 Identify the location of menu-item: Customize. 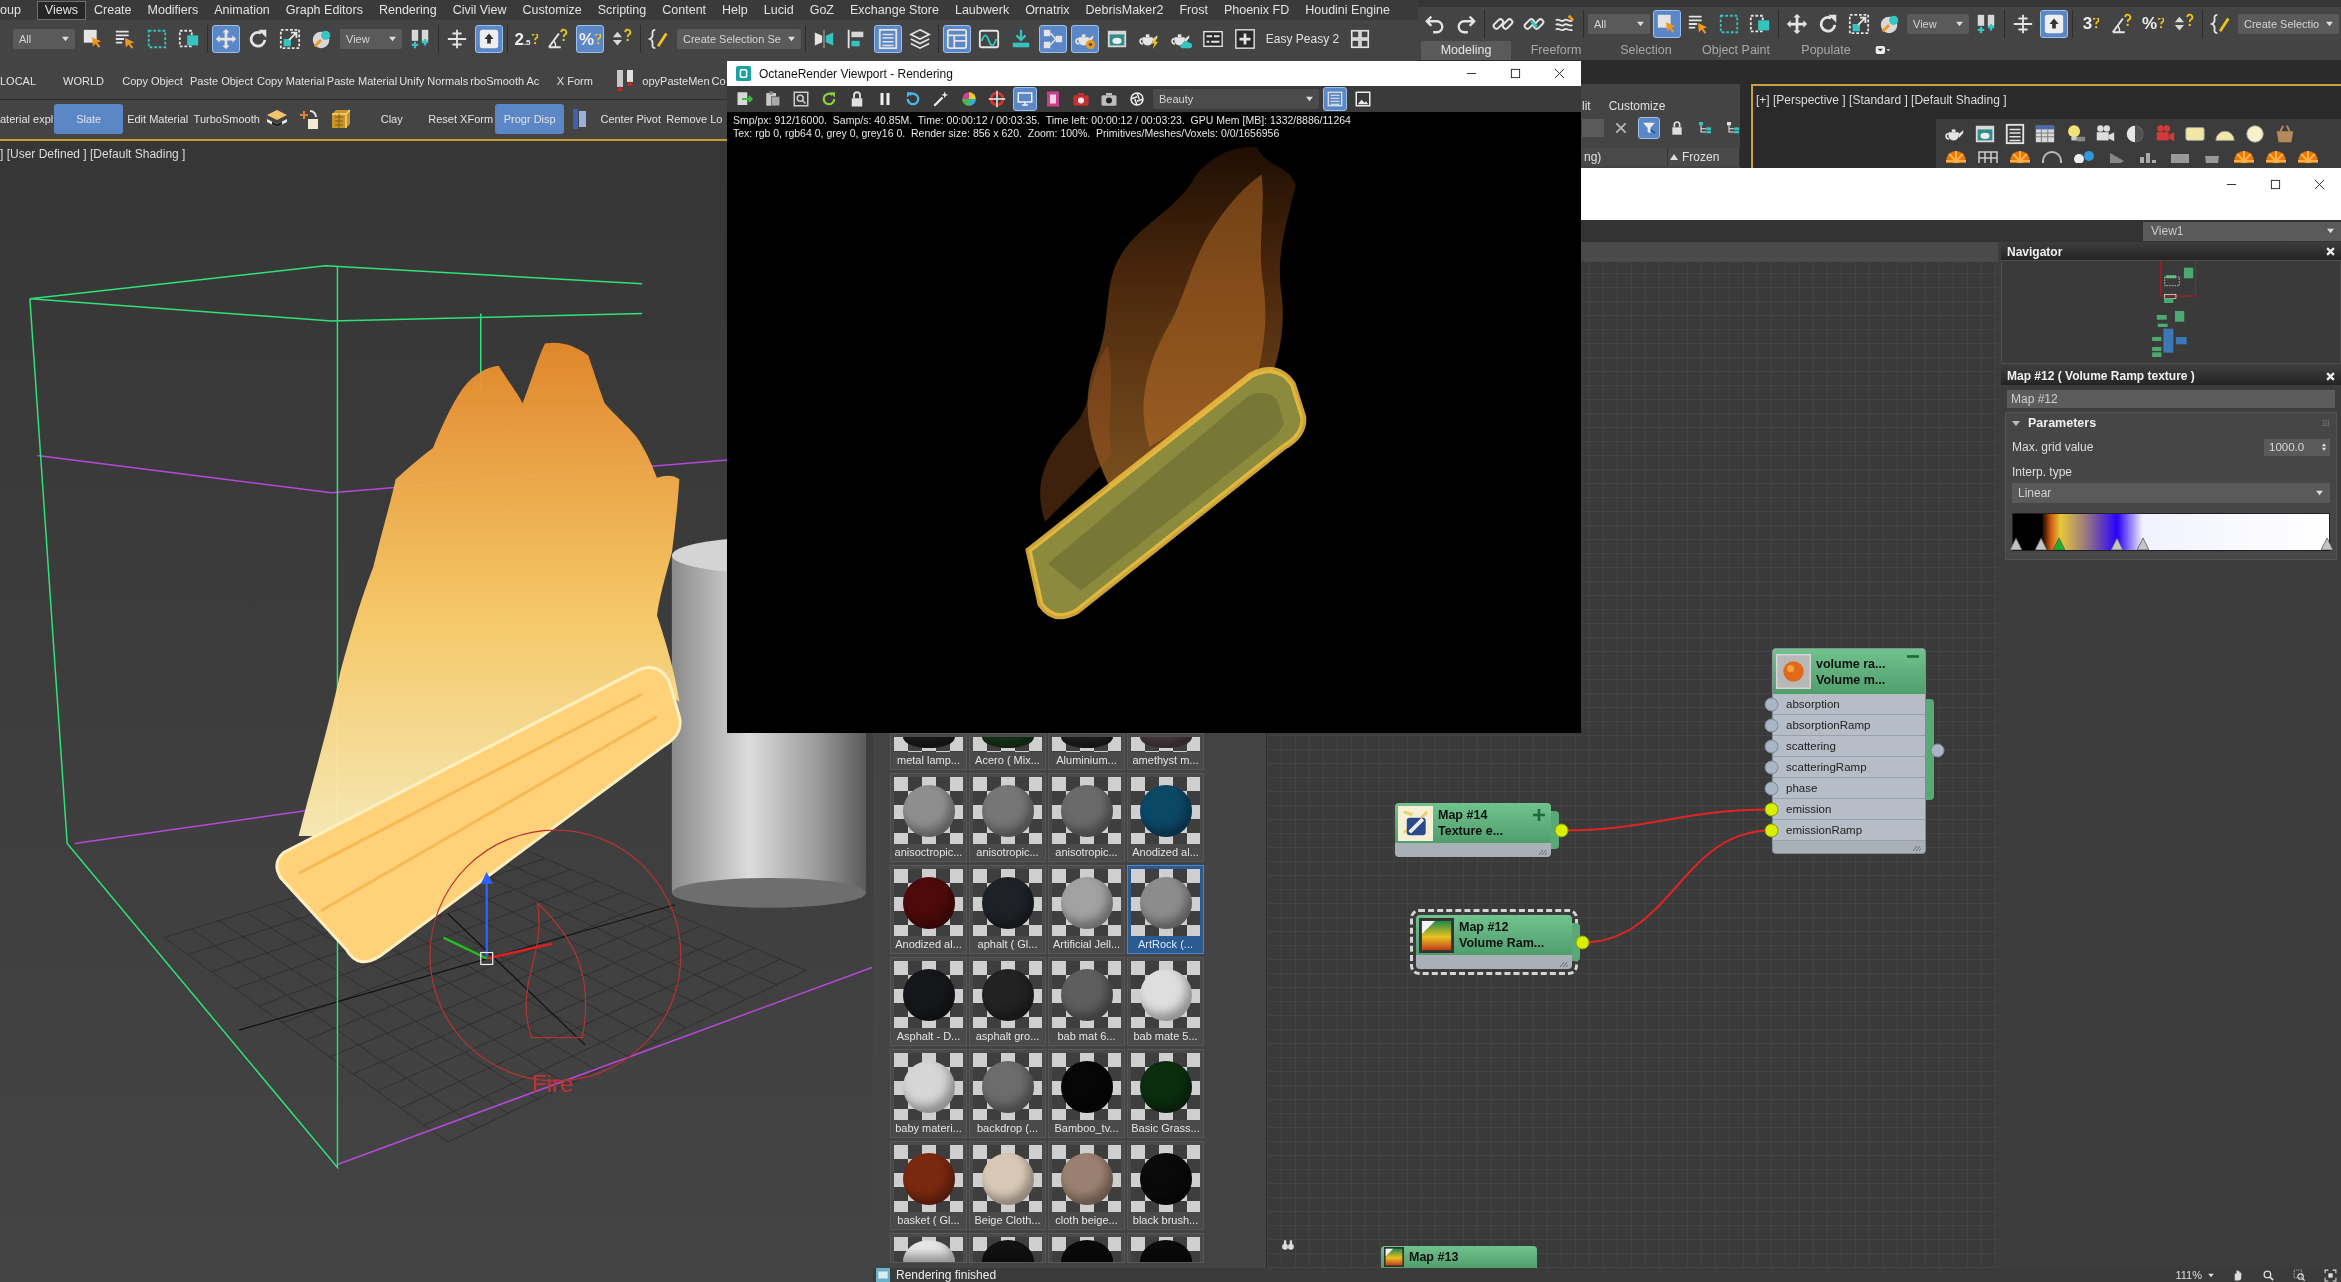
(552, 10).